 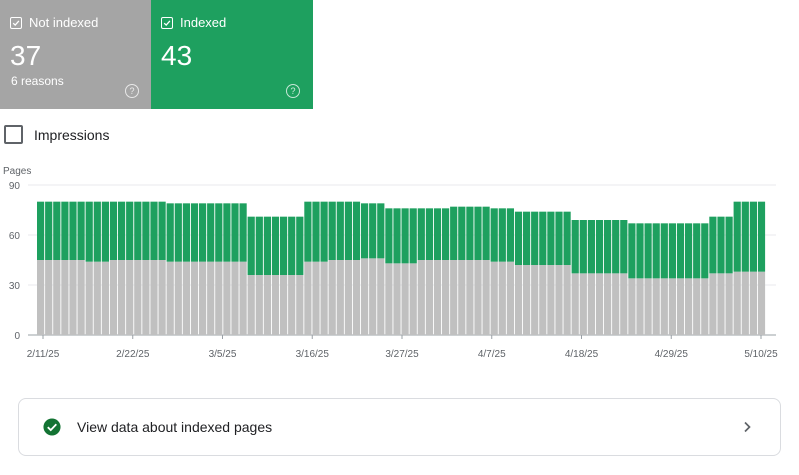 I want to click on view-indexed-pages-label: View data about indexed pages, so click(x=175, y=427).